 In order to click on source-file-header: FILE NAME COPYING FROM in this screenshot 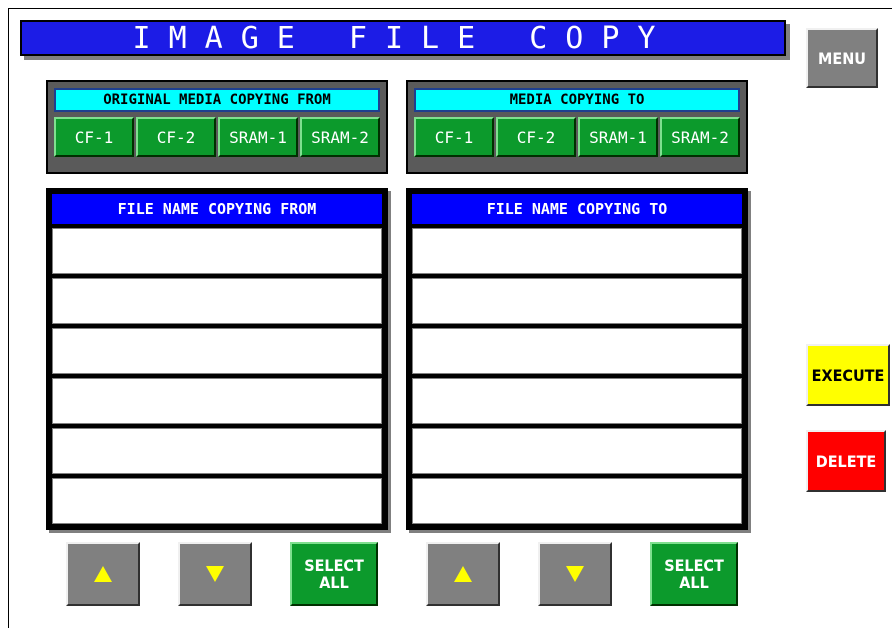, I will do `click(217, 209)`.